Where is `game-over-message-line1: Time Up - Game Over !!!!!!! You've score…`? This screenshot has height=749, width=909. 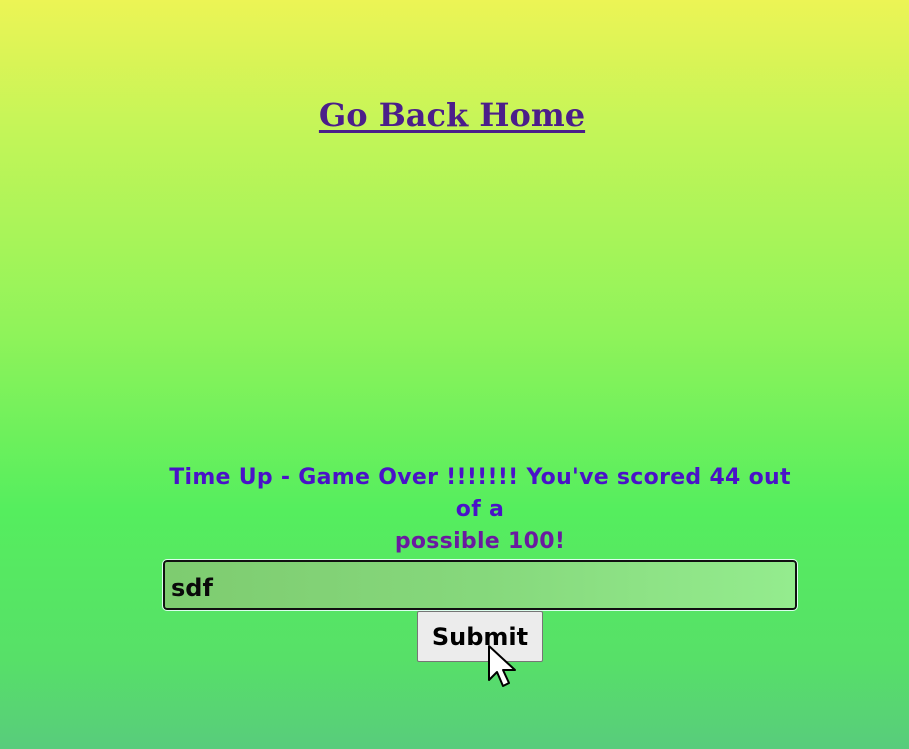 game-over-message-line1: Time Up - Game Over !!!!!!! You've score… is located at coordinates (480, 493).